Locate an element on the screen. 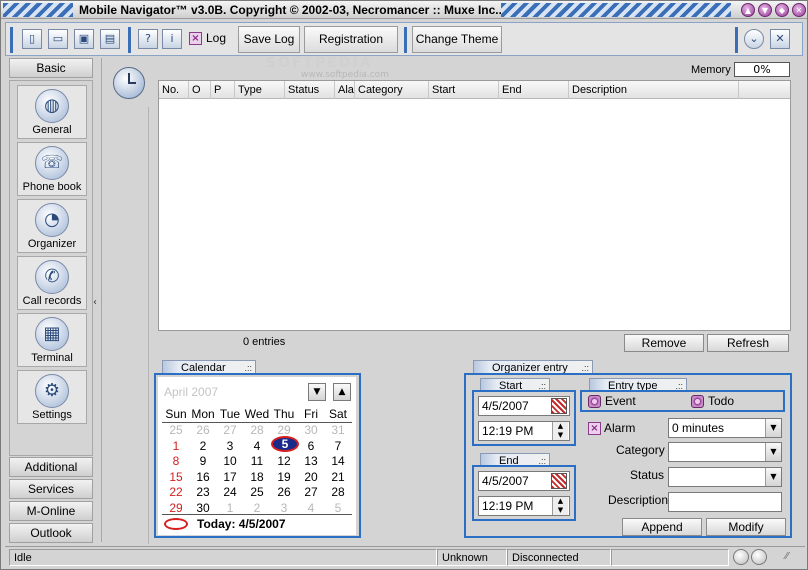  calendar-day: 19 is located at coordinates (284, 477).